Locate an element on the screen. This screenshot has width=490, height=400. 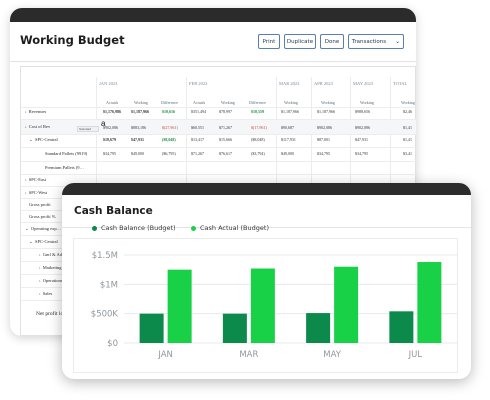
table-row: › Revenues is located at coordinates (35, 111).